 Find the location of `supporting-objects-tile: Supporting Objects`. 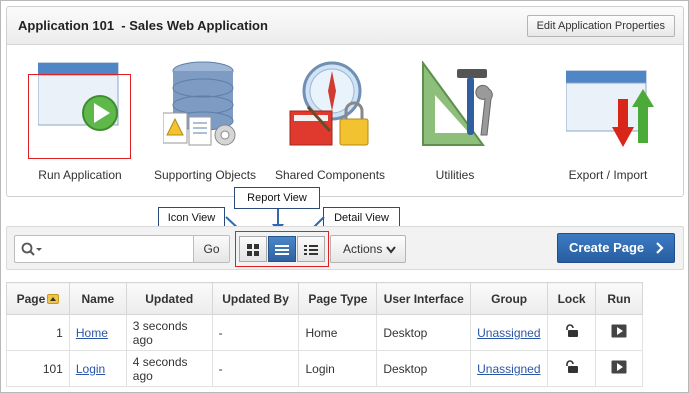

supporting-objects-tile: Supporting Objects is located at coordinates (205, 124).